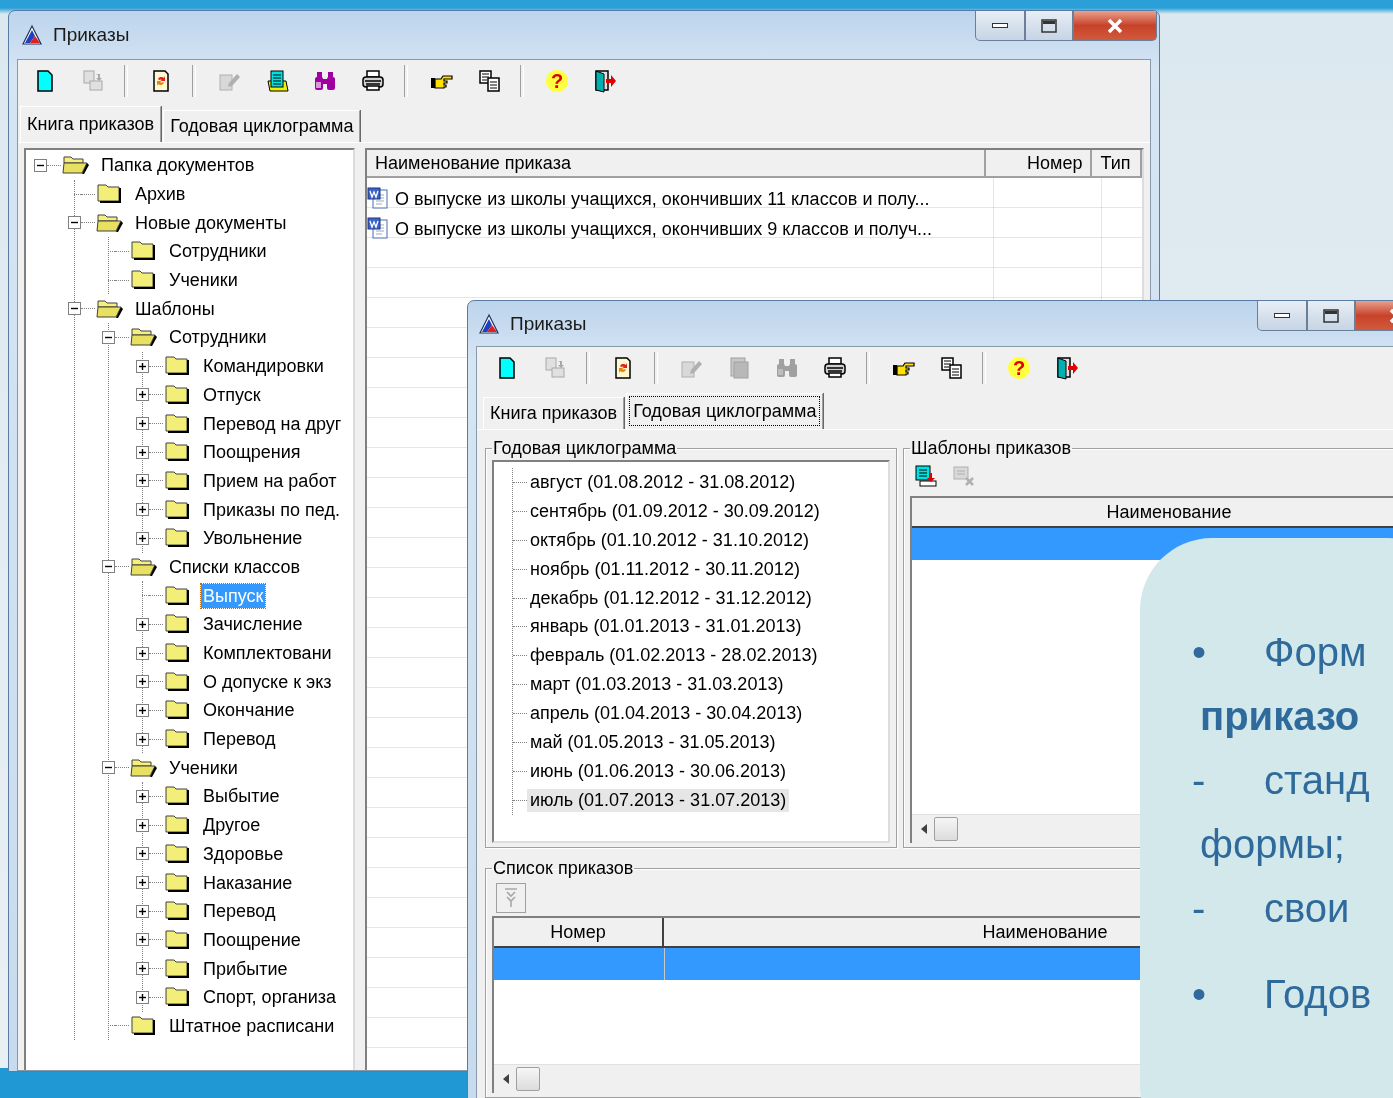 This screenshot has height=1098, width=1393. What do you see at coordinates (991, 448) in the screenshot?
I see `group-title: Шаблоны приказов` at bounding box center [991, 448].